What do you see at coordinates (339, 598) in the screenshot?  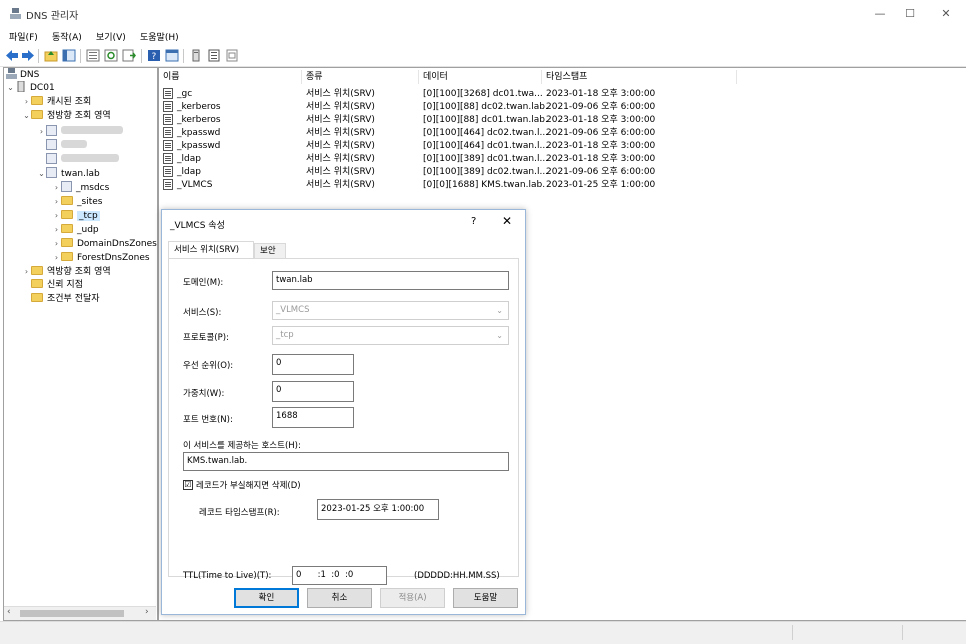 I see `cancel-button: 취소` at bounding box center [339, 598].